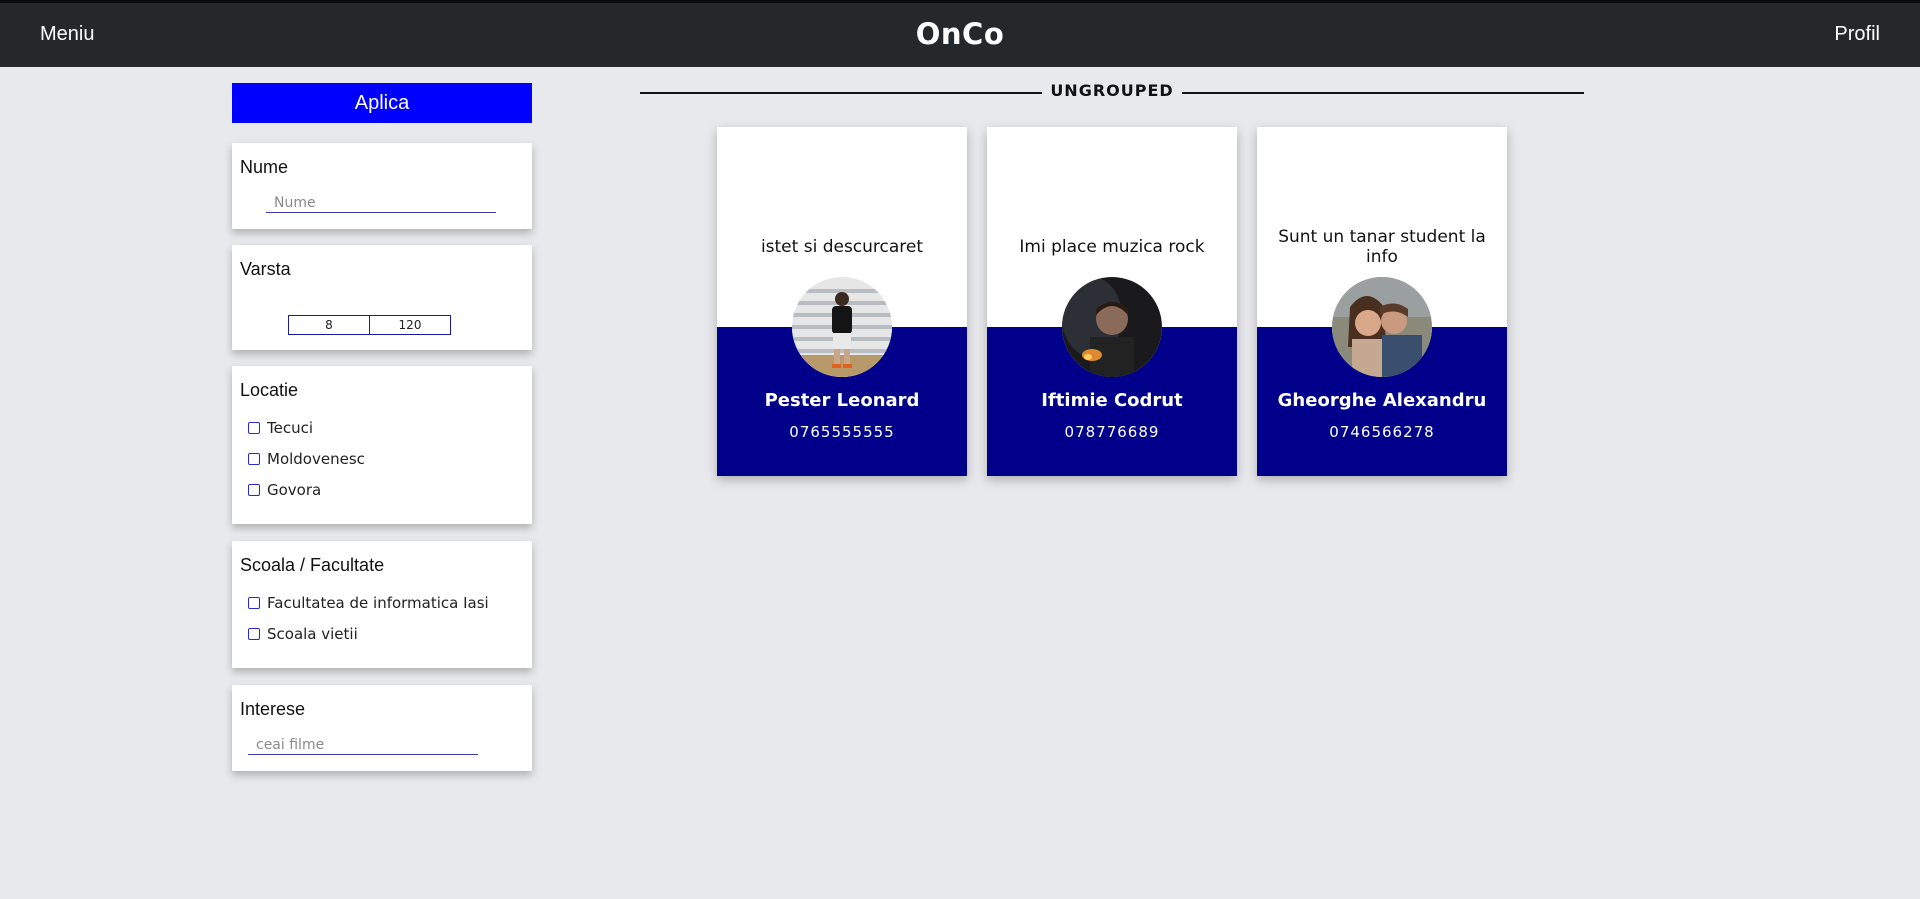  What do you see at coordinates (312, 634) in the screenshot?
I see `school-option-label: Scoala vietii` at bounding box center [312, 634].